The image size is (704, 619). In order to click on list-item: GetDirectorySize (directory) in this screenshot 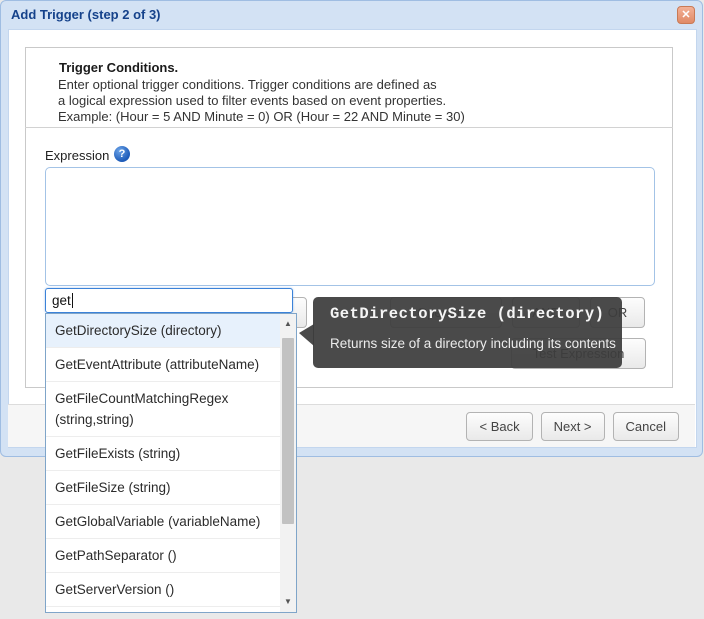, I will do `click(163, 330)`.